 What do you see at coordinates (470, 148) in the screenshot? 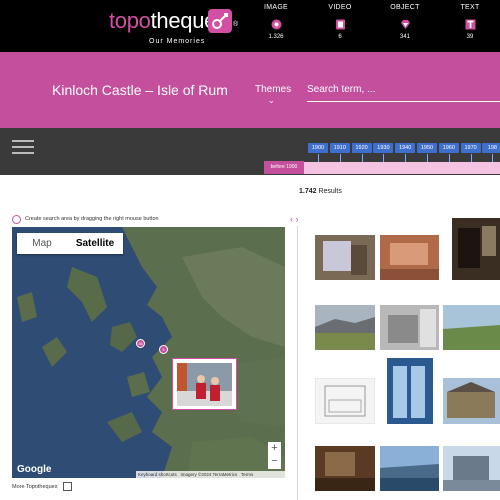
I see `timeline-year-1970: 1970` at bounding box center [470, 148].